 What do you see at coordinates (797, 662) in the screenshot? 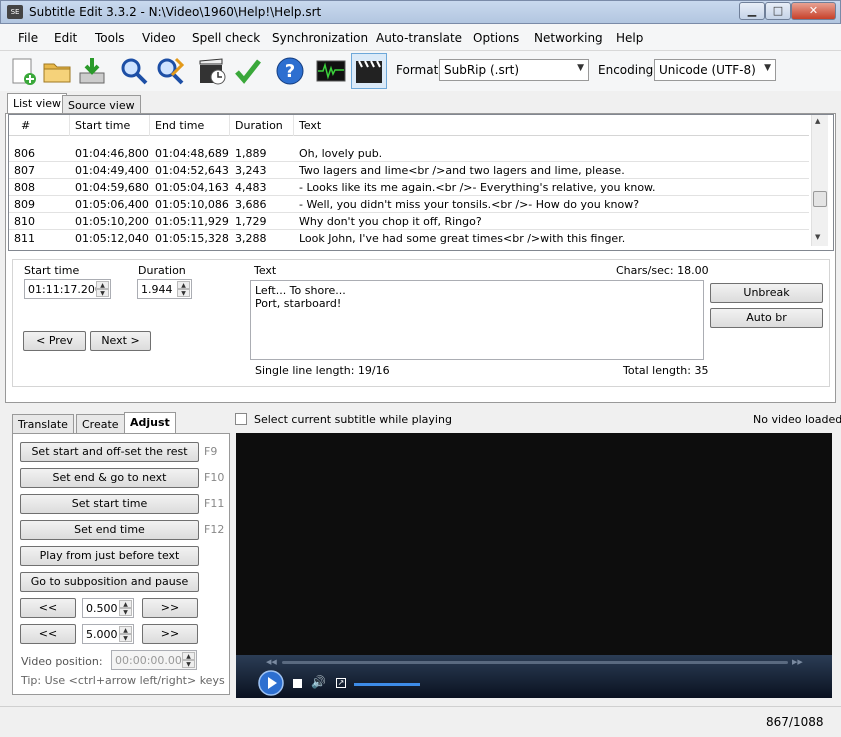
I see `fast-forward-icon: ▶▶` at bounding box center [797, 662].